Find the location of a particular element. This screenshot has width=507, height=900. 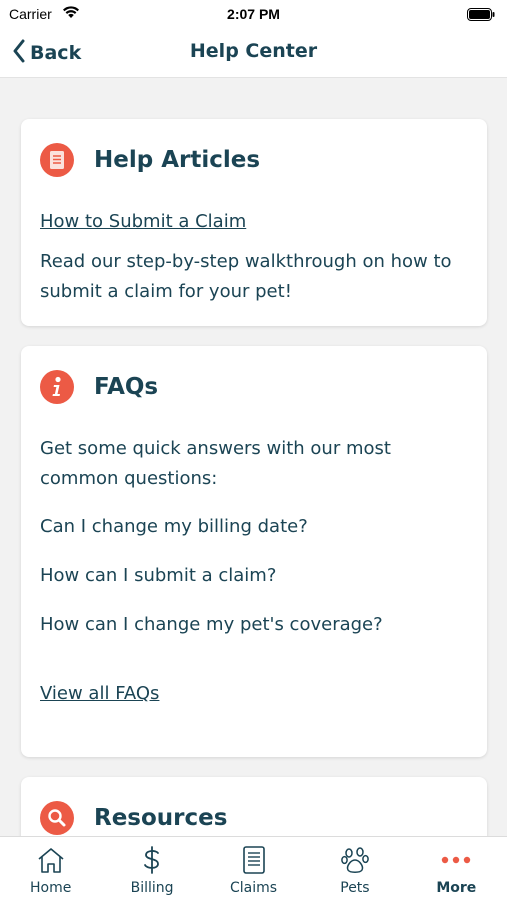

document-icon is located at coordinates (57, 160).